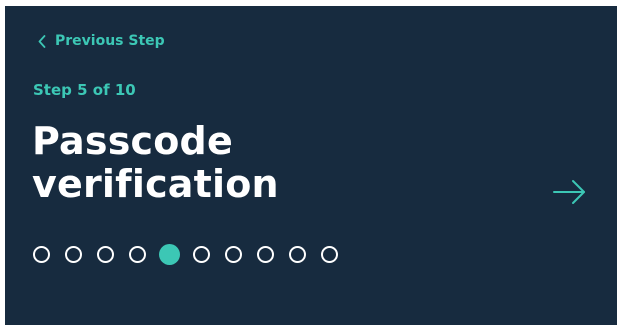  I want to click on previous-step-label: Previous Step, so click(110, 41).